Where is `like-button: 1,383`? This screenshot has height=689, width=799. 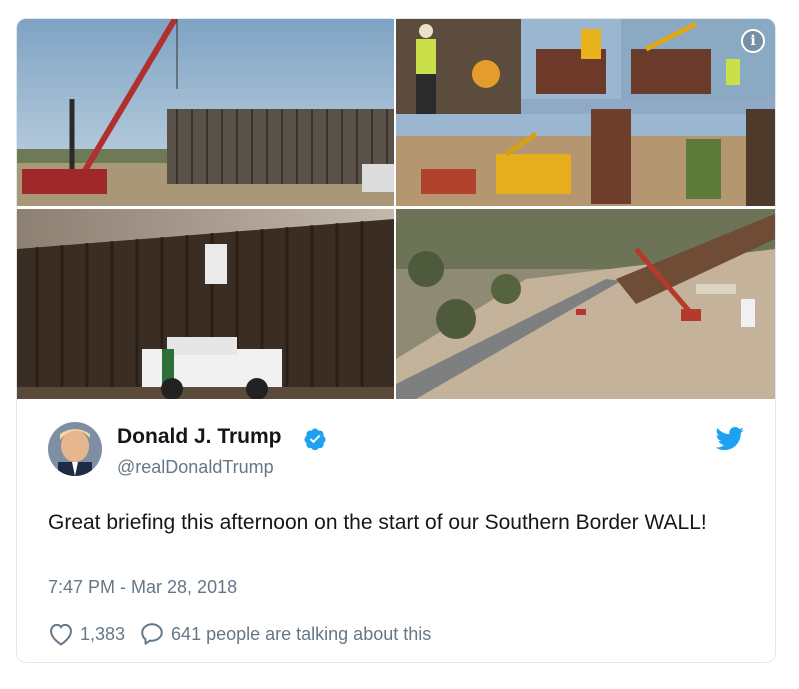 like-button: 1,383 is located at coordinates (86, 634).